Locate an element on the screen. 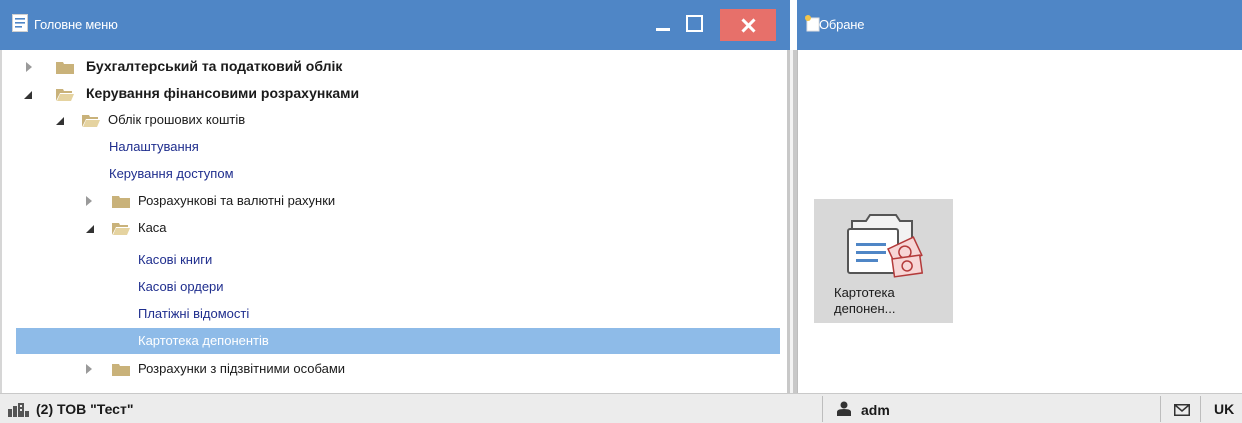  menu-window-icon is located at coordinates (20, 23).